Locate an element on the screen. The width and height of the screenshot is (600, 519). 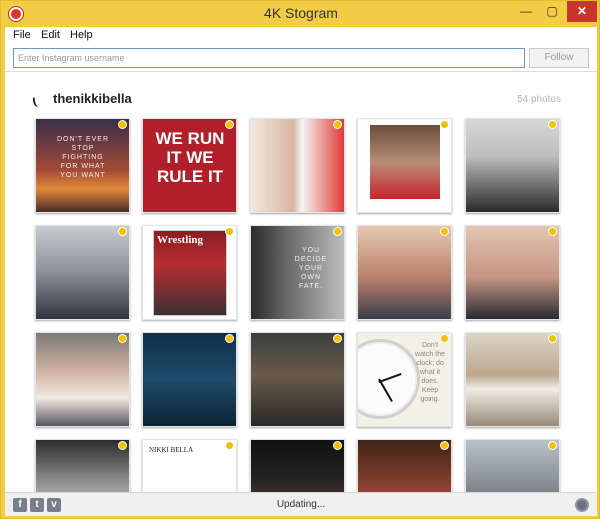
maximize-button: ▢ is located at coordinates (552, 11).